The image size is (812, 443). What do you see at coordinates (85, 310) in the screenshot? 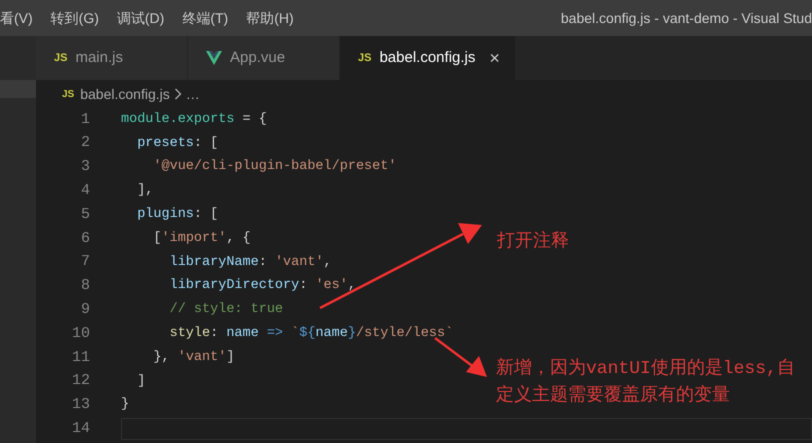
I see `line-number: 9` at bounding box center [85, 310].